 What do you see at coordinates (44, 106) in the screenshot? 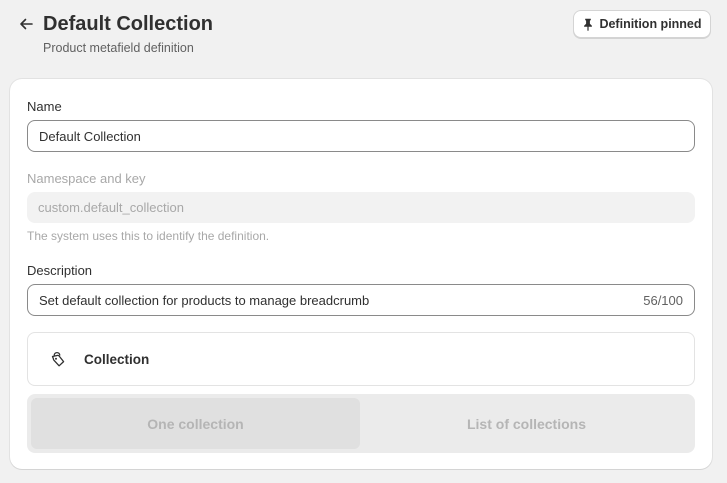
I see `name-label: Name` at bounding box center [44, 106].